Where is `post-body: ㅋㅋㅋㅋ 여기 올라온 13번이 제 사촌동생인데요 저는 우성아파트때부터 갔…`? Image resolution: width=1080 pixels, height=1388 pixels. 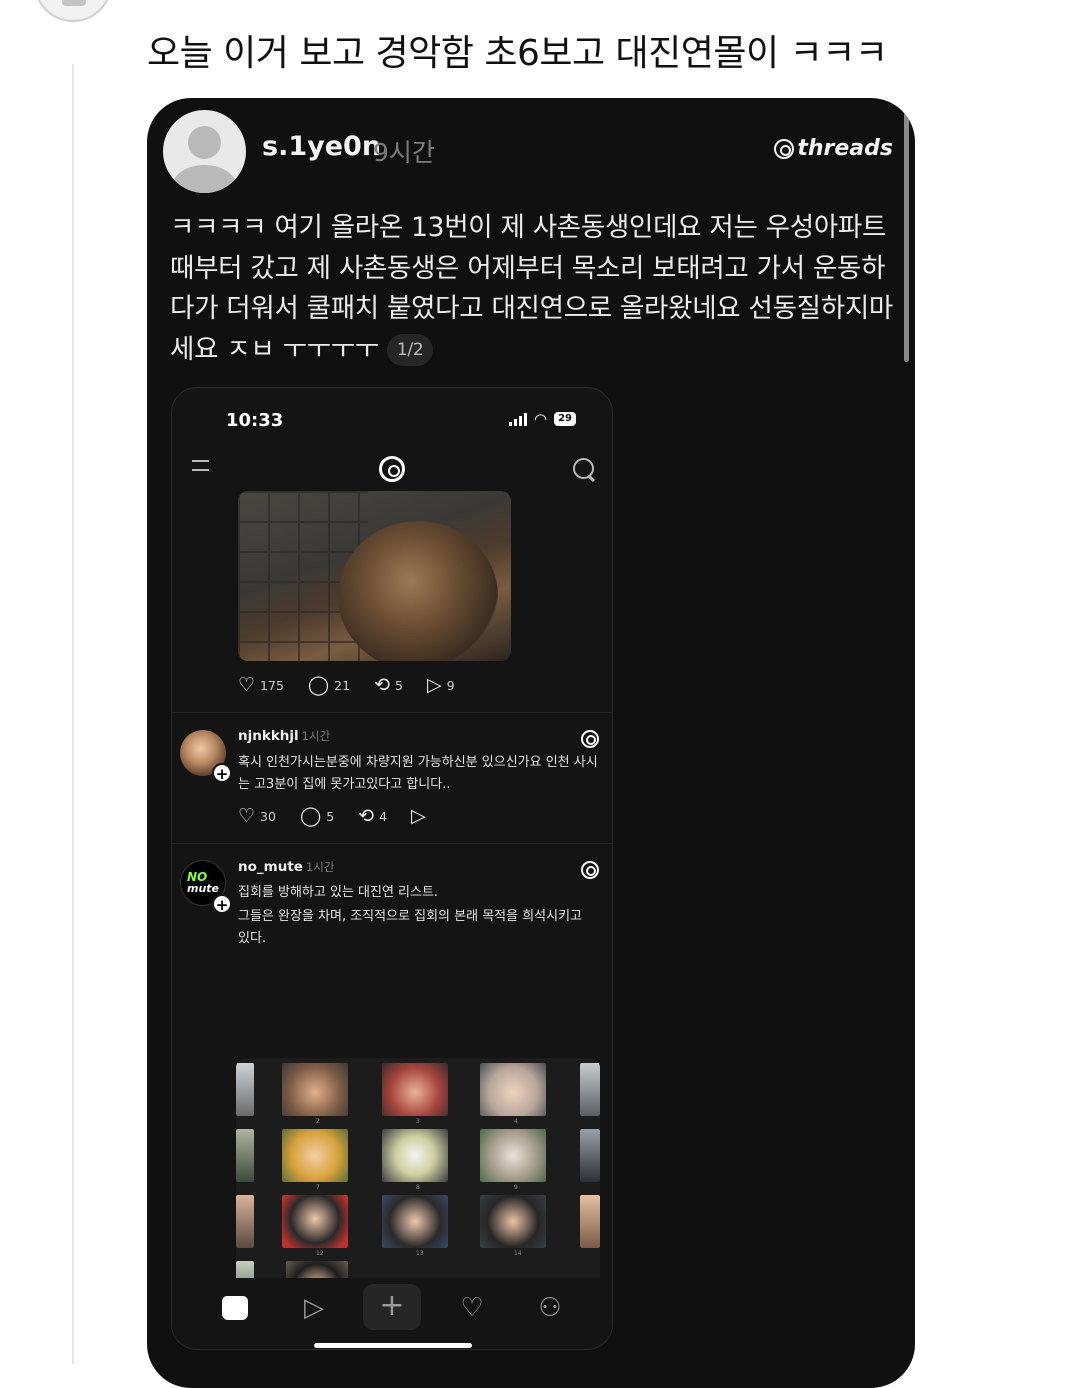
post-body: ㅋㅋㅋㅋ 여기 올라온 13번이 제 사촌동생인데요 저는 우성아파트때부터 갔… is located at coordinates (532, 289).